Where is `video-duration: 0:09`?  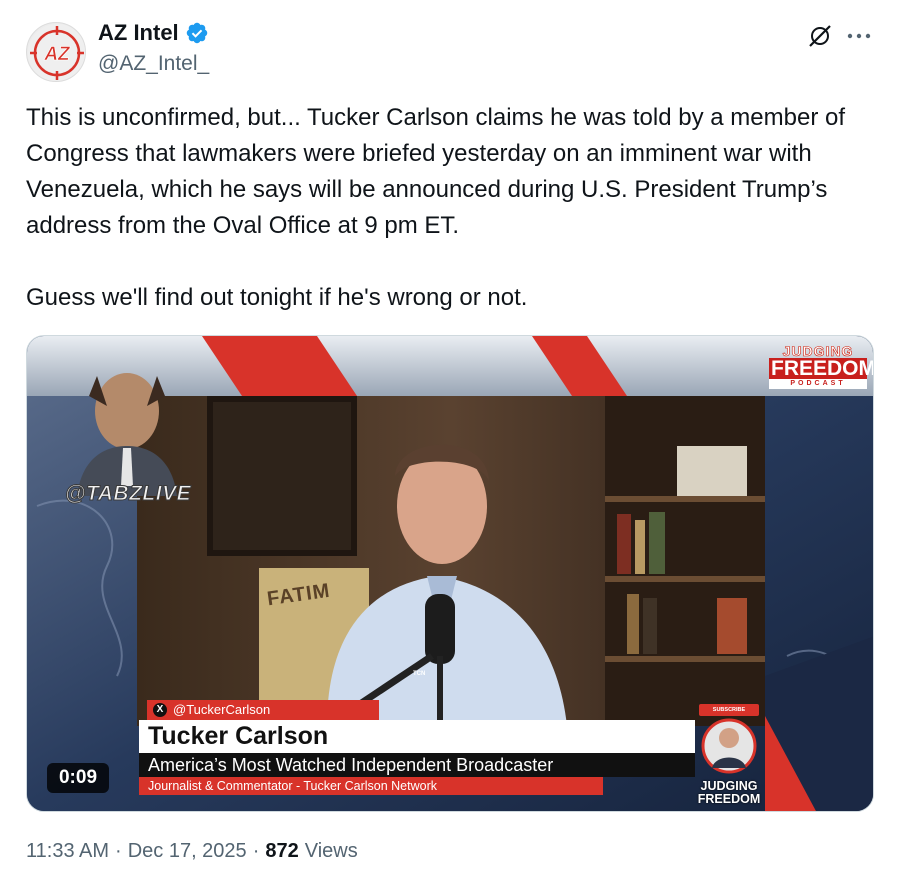 video-duration: 0:09 is located at coordinates (78, 778).